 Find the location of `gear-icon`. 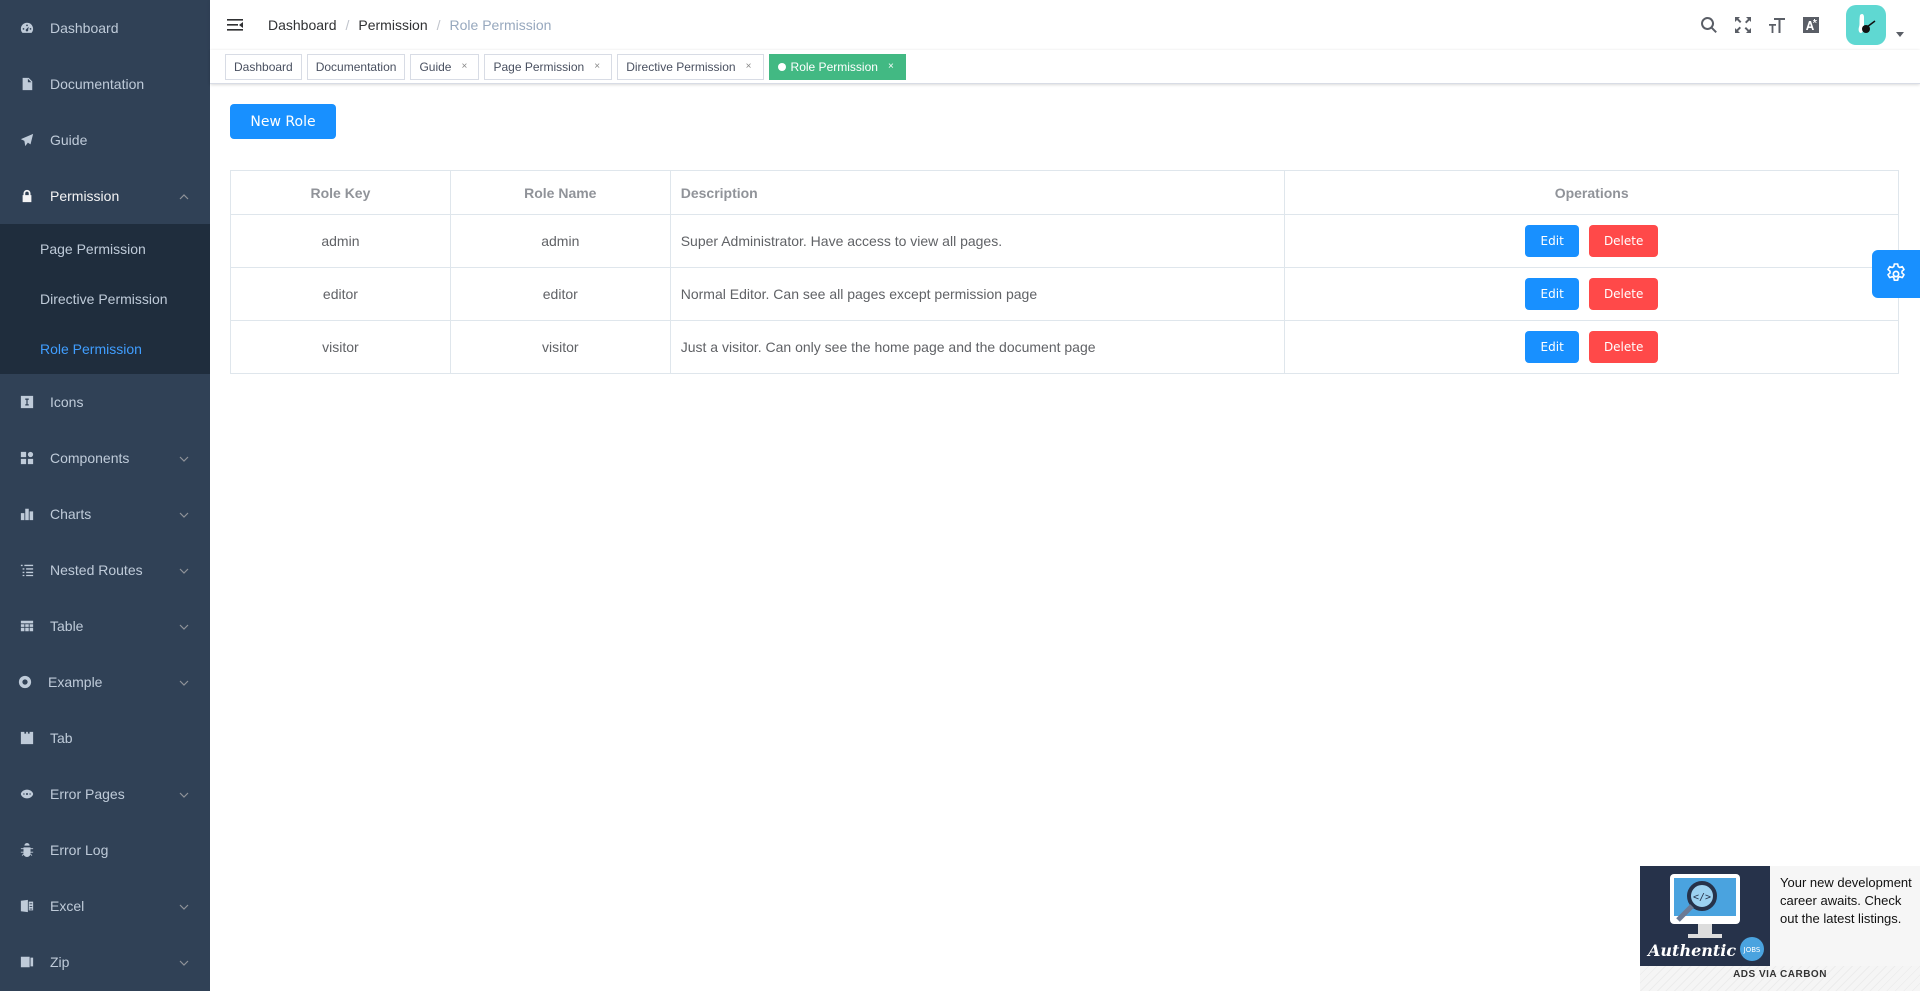

gear-icon is located at coordinates (1896, 272).